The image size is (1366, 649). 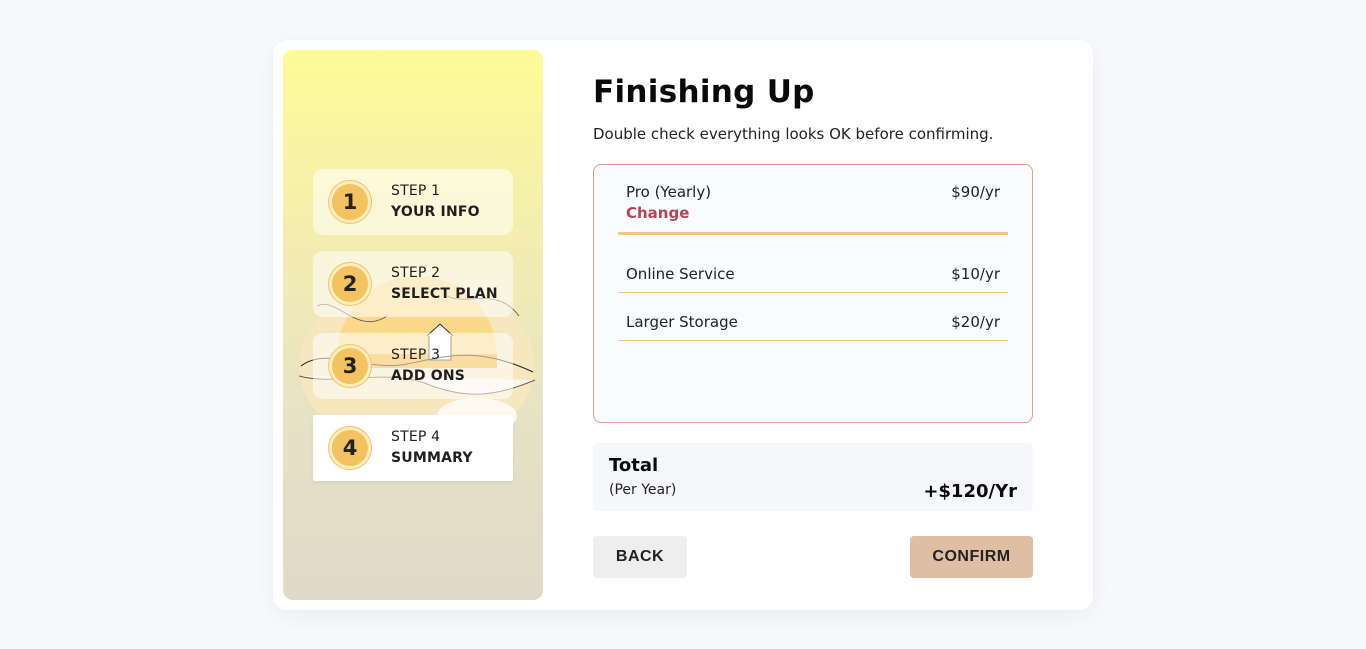 I want to click on total-box: Total (Per Year) +$120/Yr, so click(x=813, y=477).